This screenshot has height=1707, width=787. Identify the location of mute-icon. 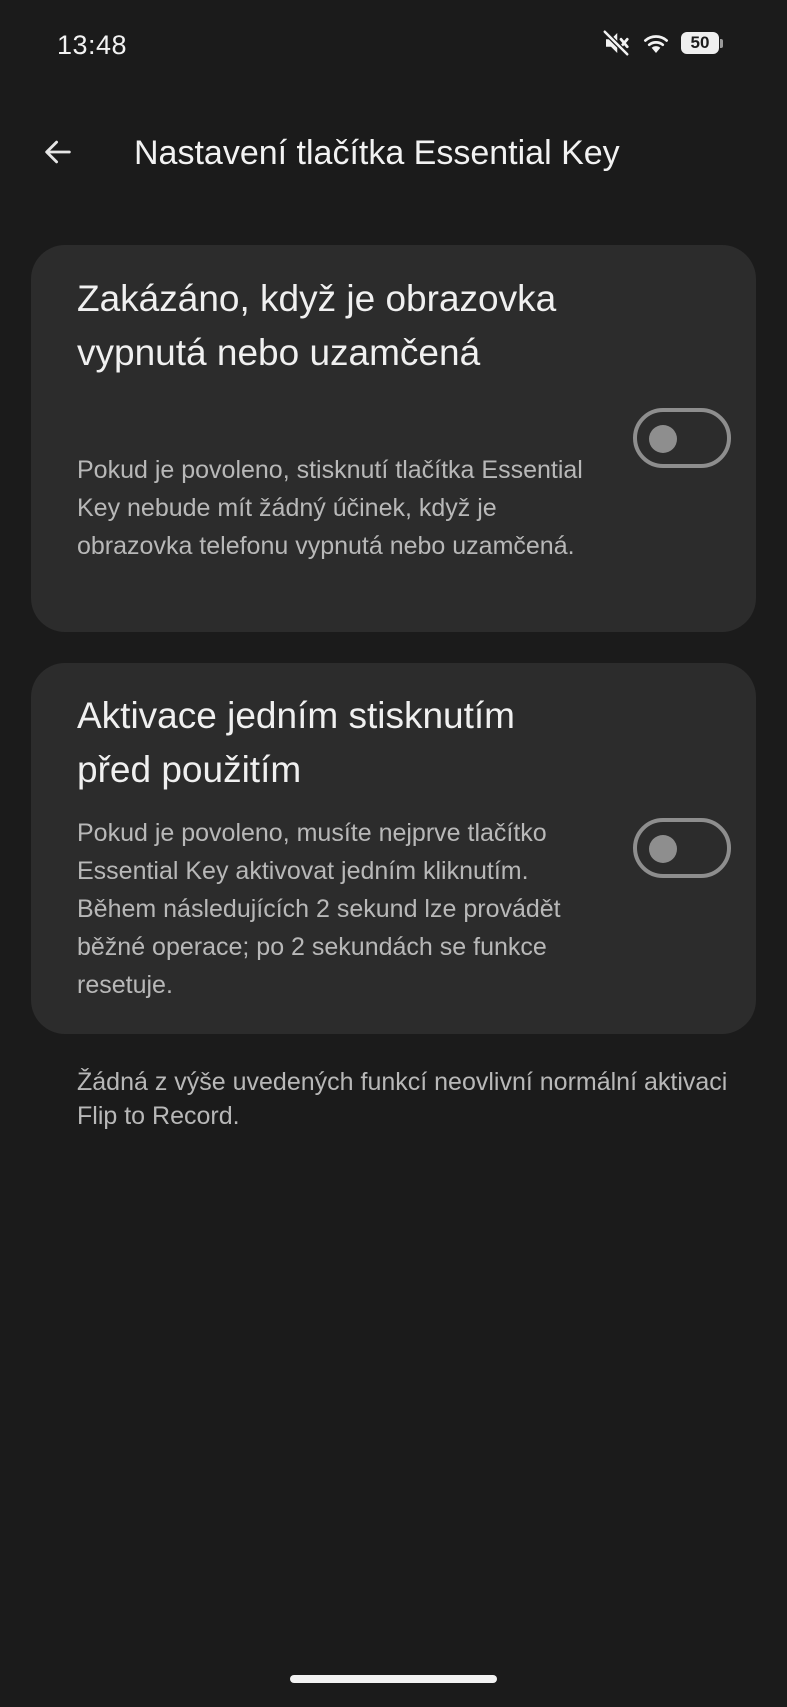
(616, 43).